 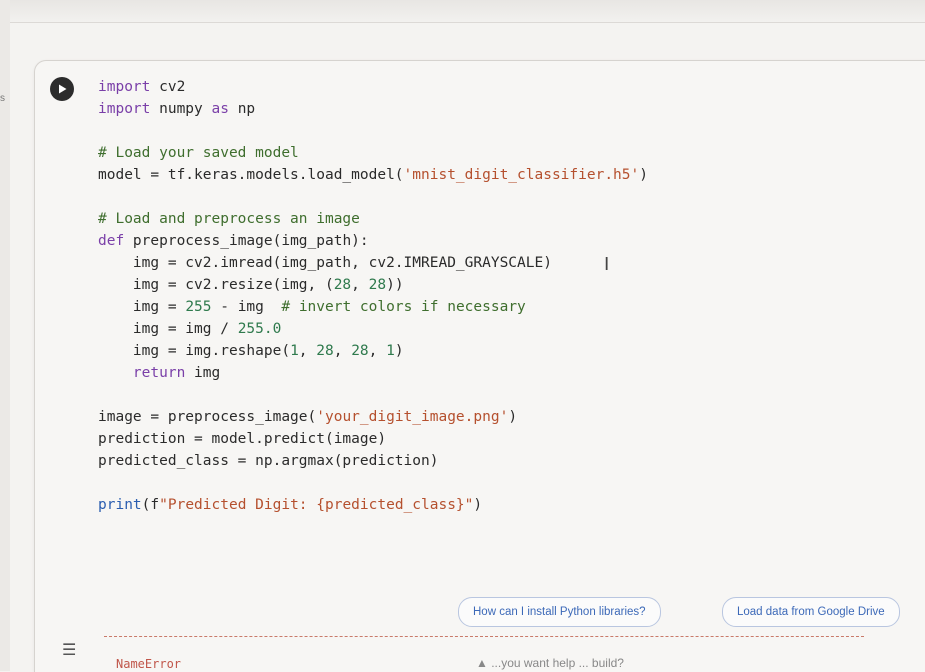 I want to click on code-line: img = img / 255.0, so click(x=373, y=329).